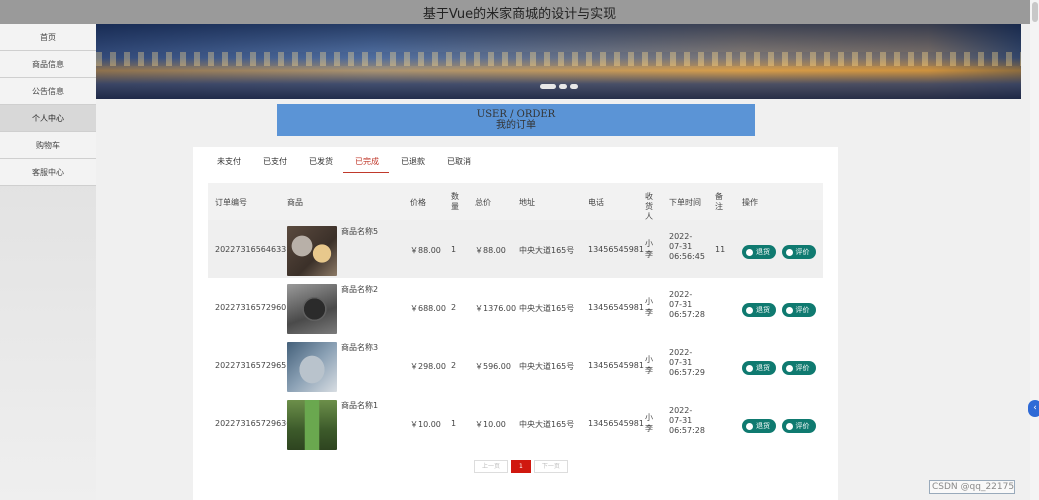 The width and height of the screenshot is (1039, 500). I want to click on collapse-arrow-icon: ‹, so click(1033, 408).